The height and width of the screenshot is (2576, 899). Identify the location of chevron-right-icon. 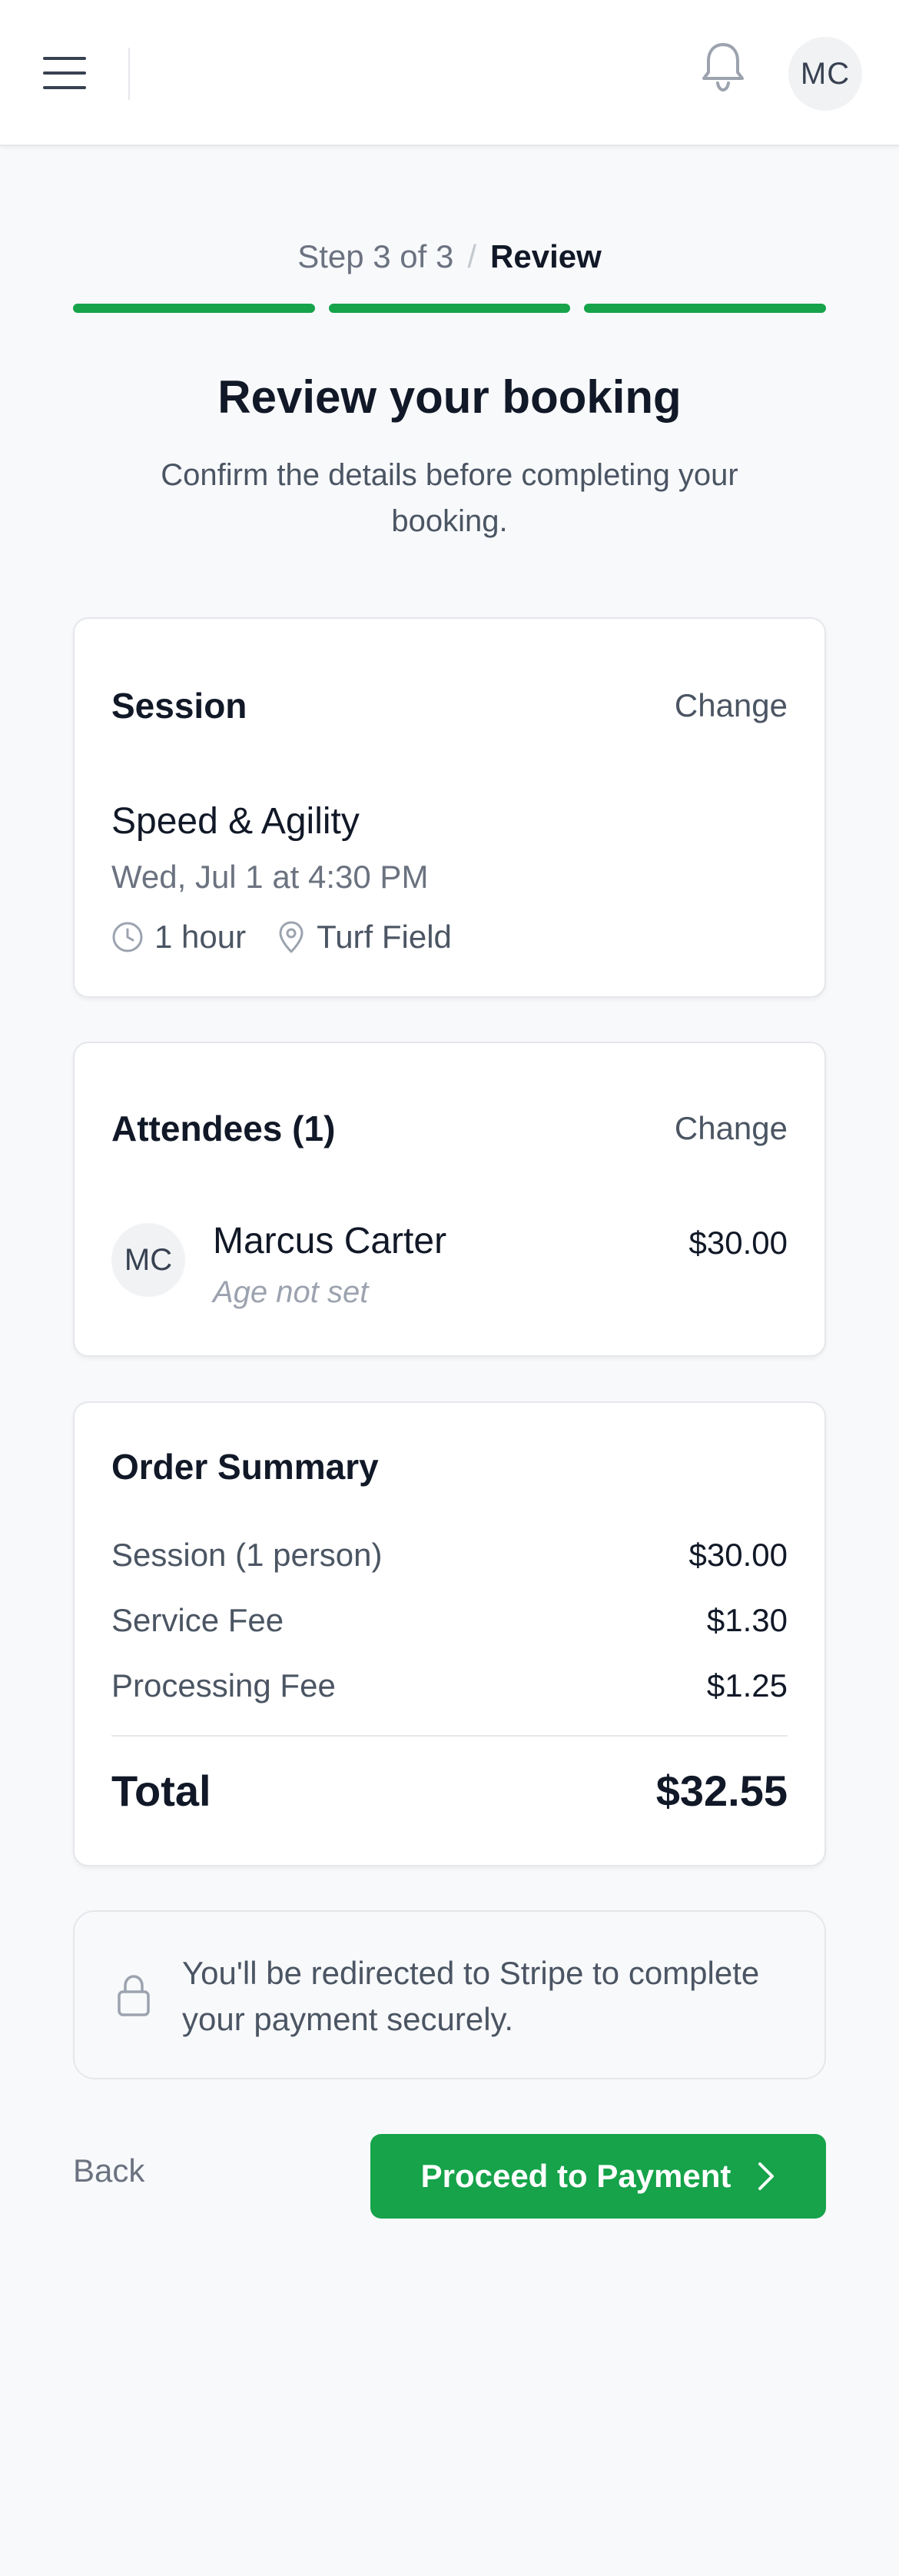
(766, 2176).